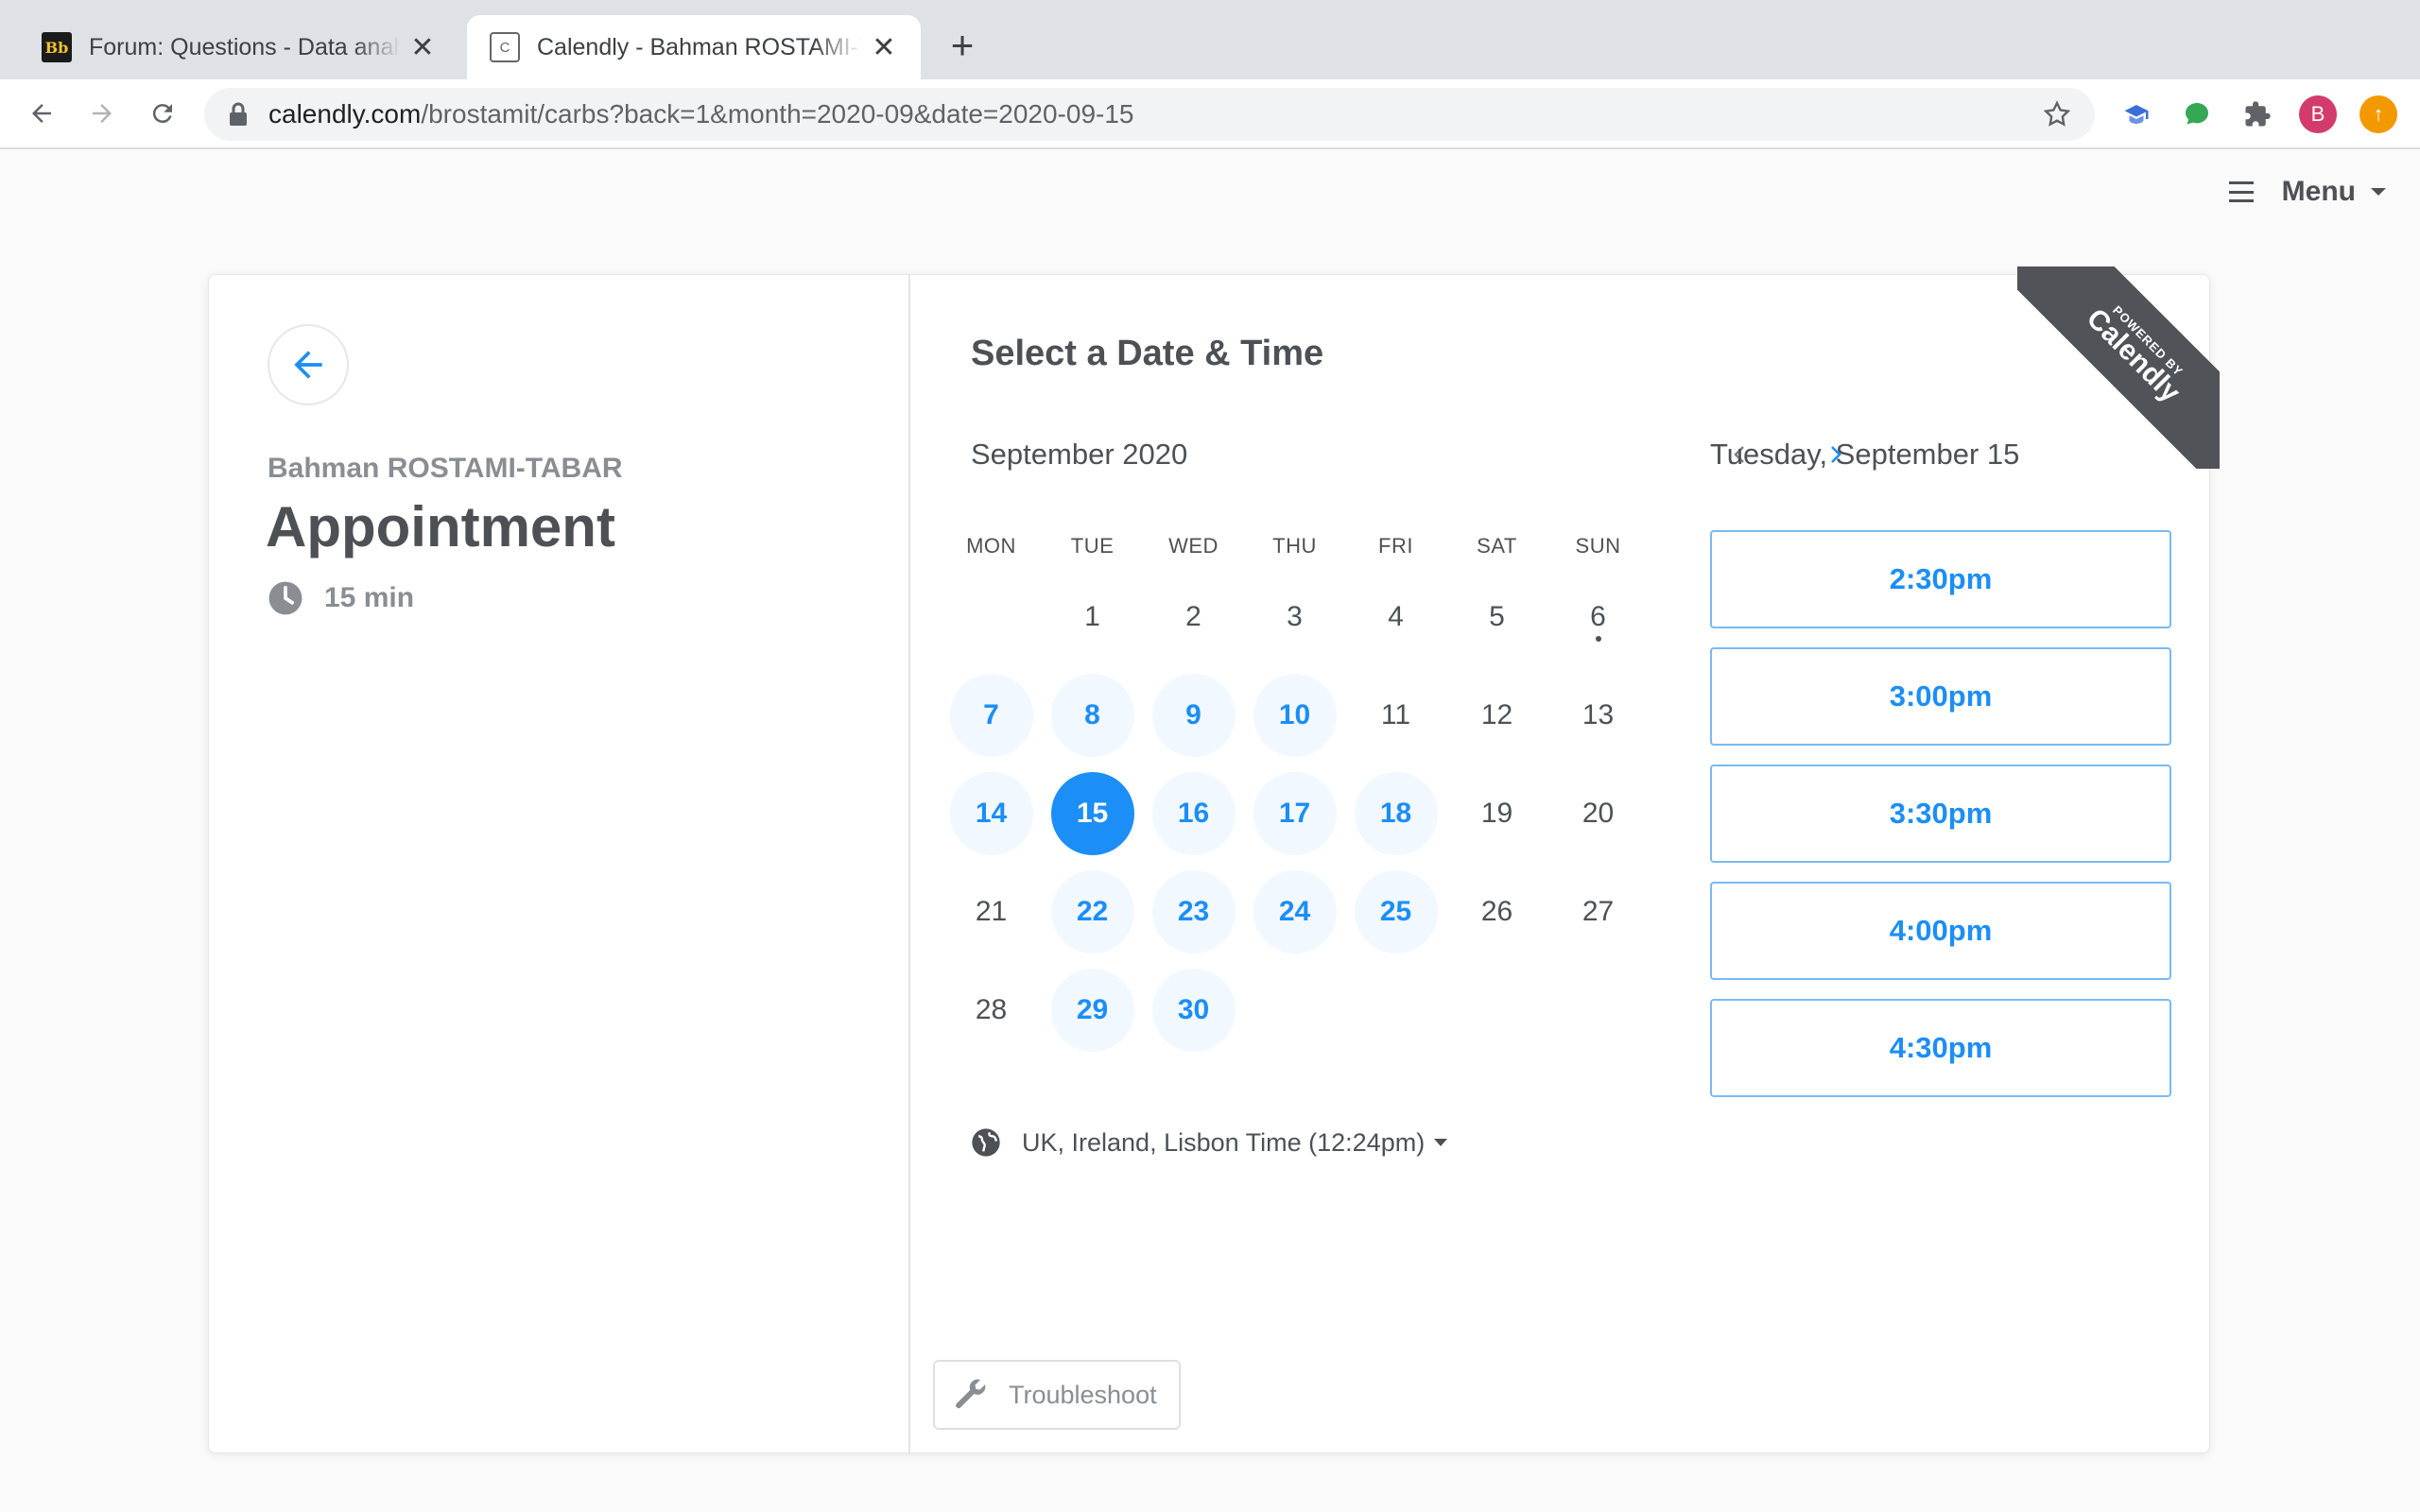 The image size is (2420, 1512). I want to click on calendar-day-available: 24, so click(1295, 912).